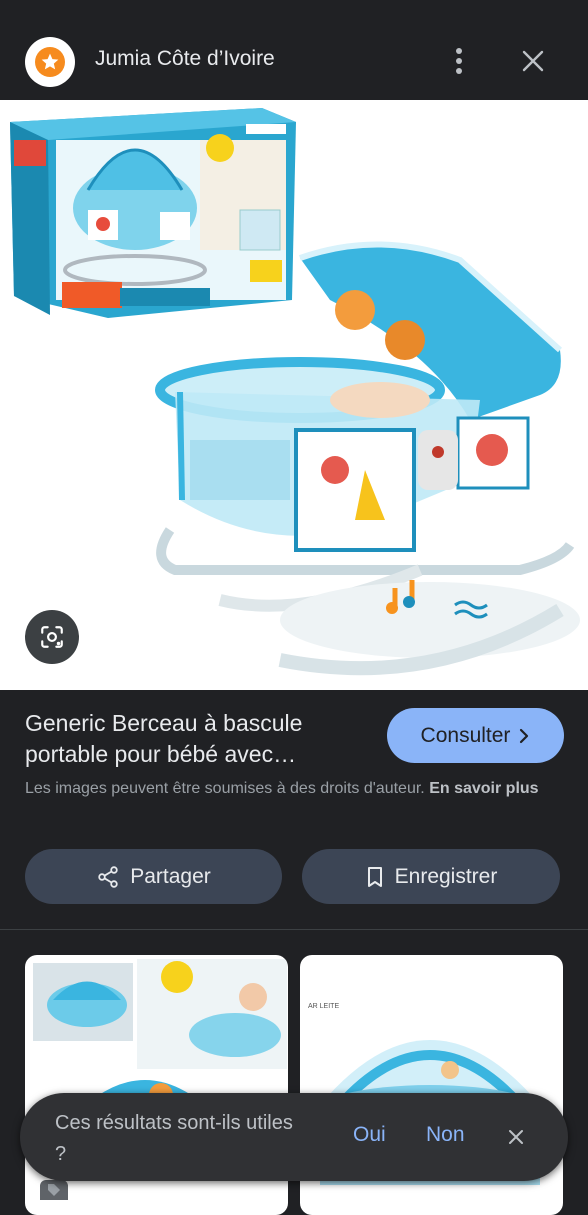 The width and height of the screenshot is (588, 1215). Describe the element at coordinates (108, 876) in the screenshot. I see `share-icon` at that location.